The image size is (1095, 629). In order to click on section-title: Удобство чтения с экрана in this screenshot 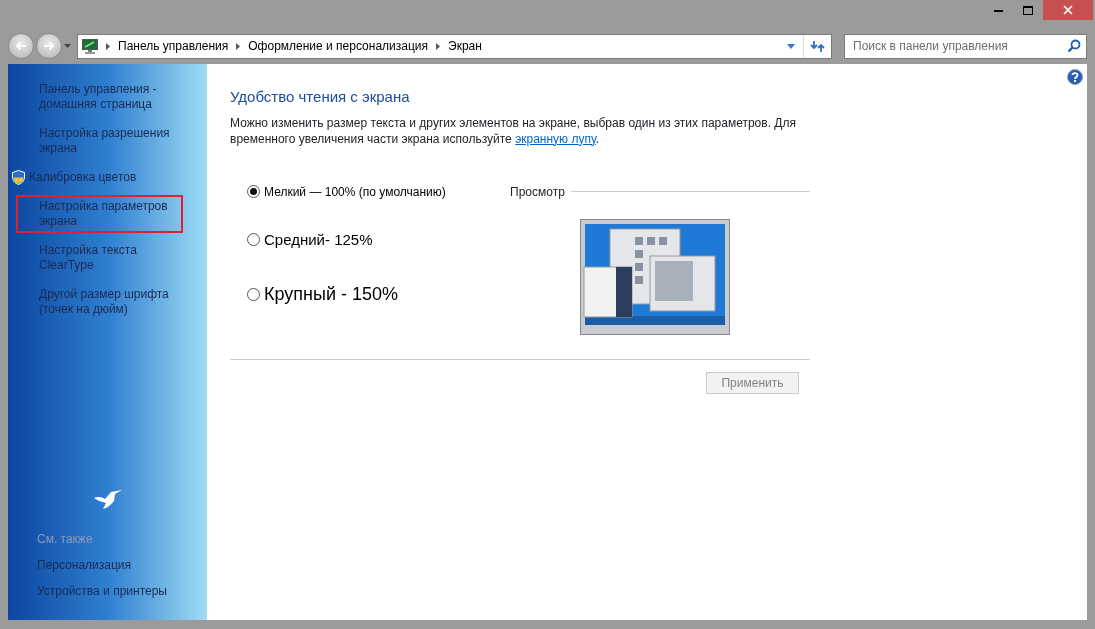, I will do `click(320, 97)`.